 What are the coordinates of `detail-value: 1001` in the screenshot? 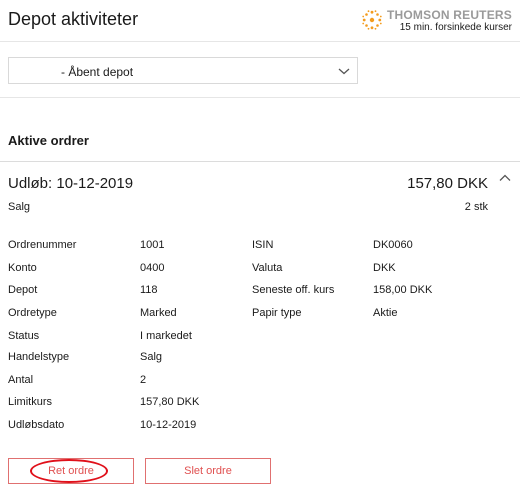 It's located at (152, 245).